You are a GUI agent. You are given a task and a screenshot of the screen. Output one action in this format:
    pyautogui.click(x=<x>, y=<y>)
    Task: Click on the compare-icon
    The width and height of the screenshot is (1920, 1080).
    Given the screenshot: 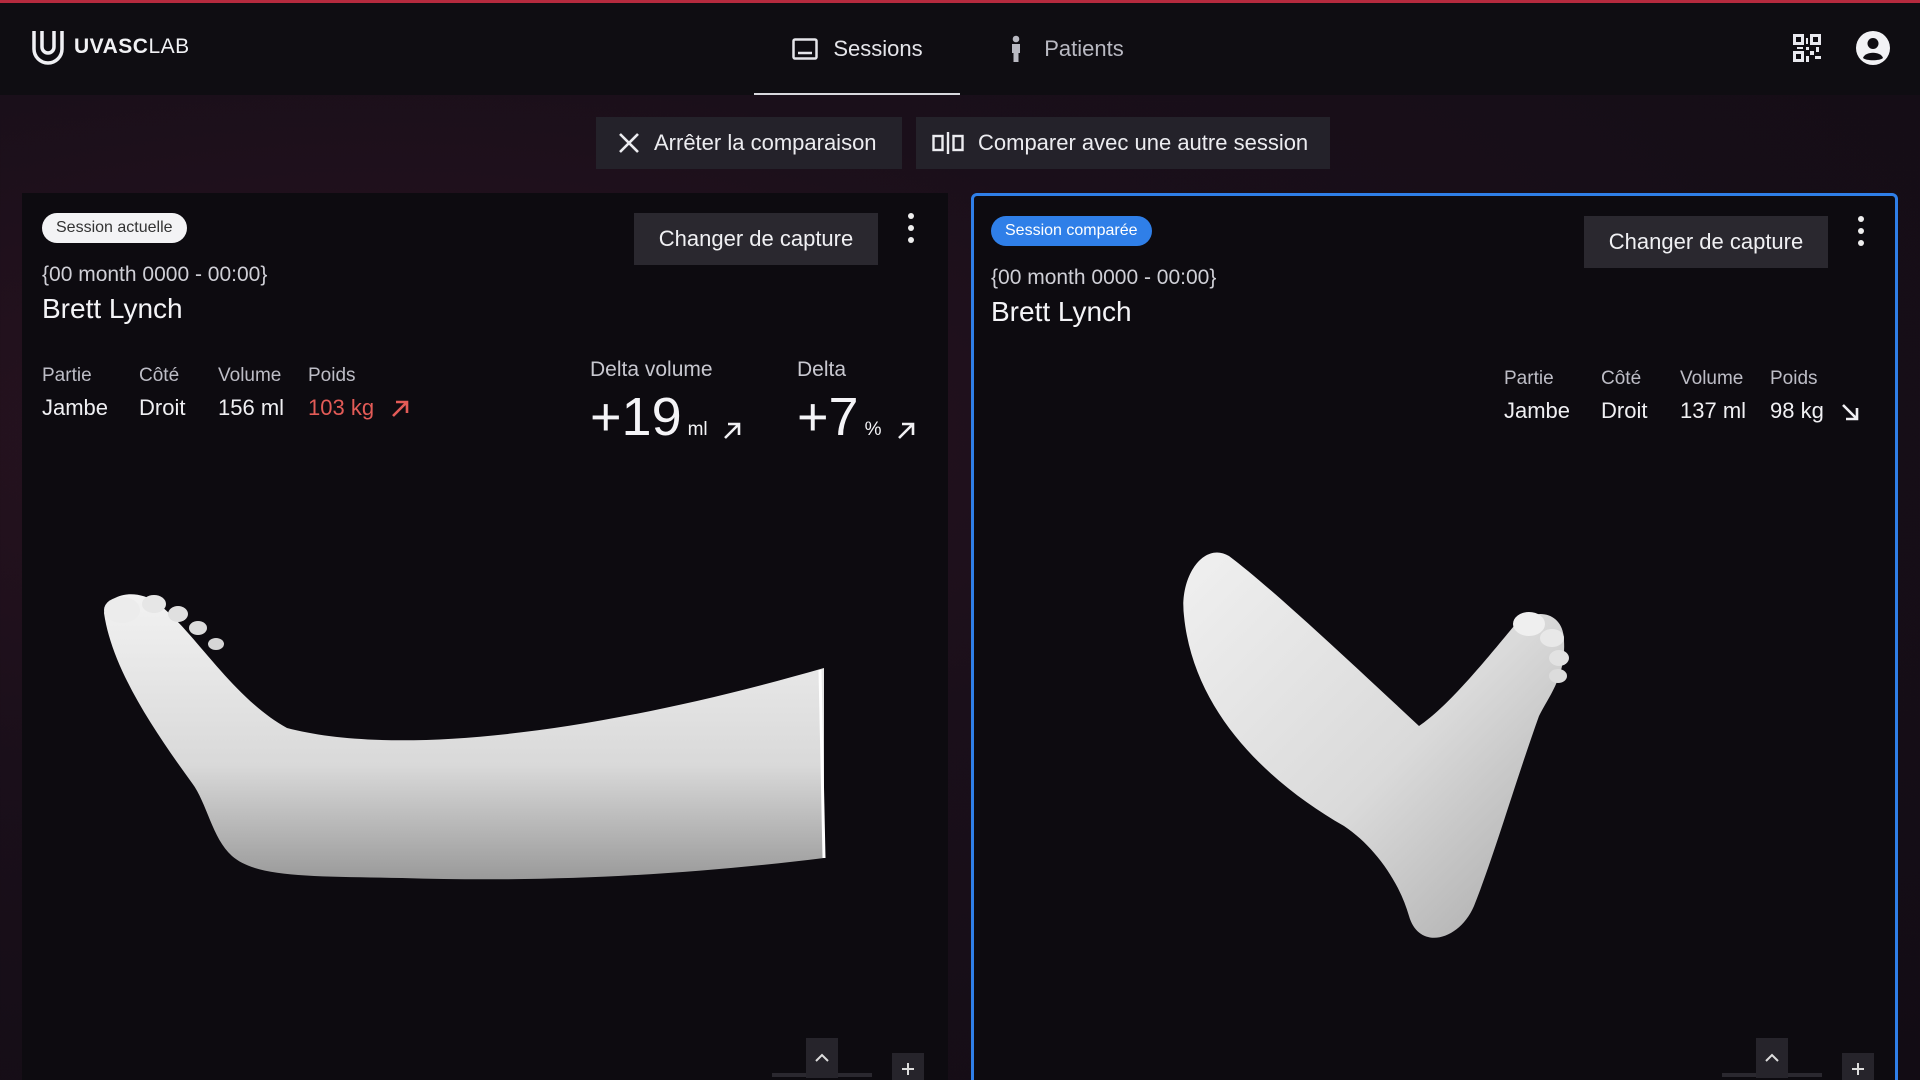 What is the action you would take?
    pyautogui.click(x=948, y=143)
    